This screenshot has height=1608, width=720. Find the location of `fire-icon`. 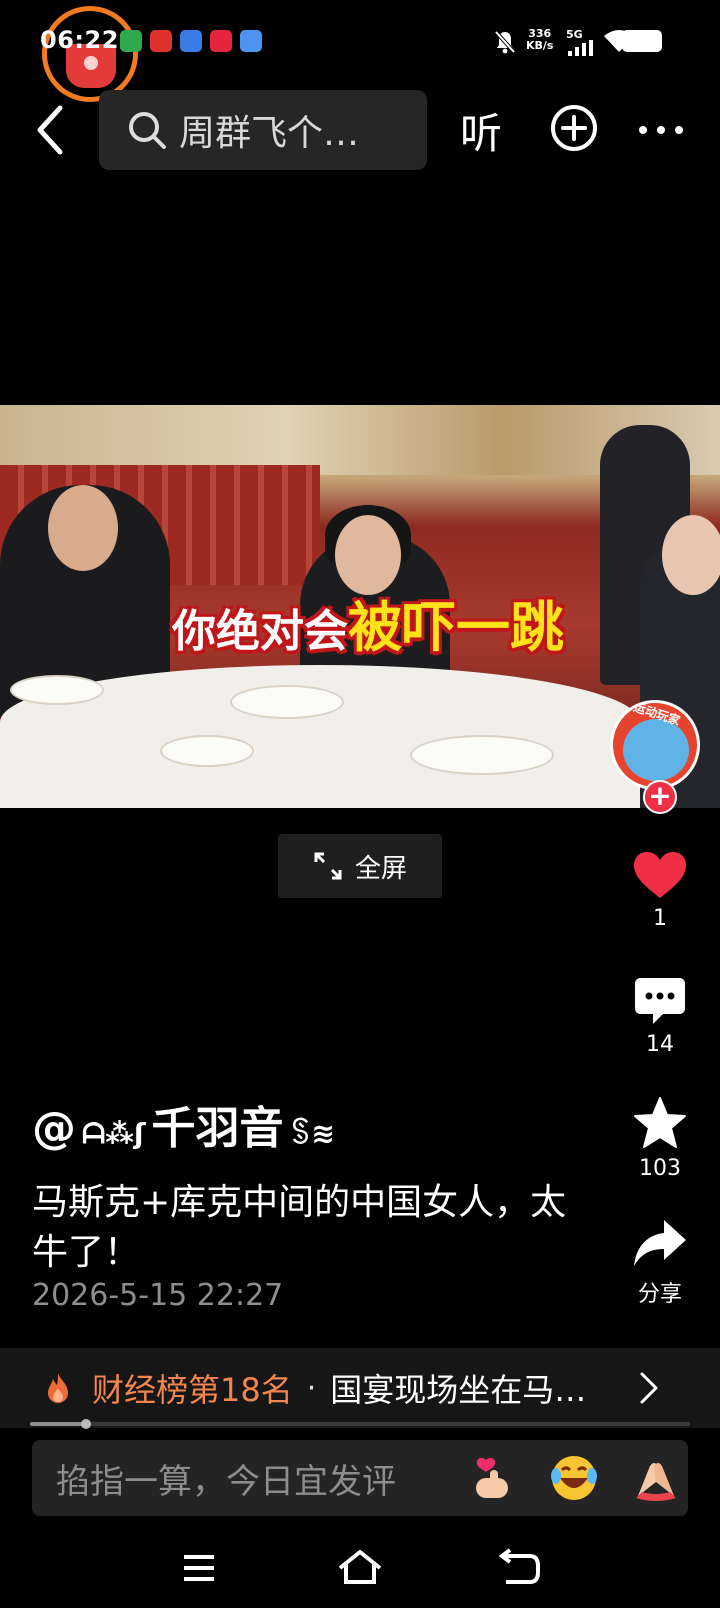

fire-icon is located at coordinates (58, 1388).